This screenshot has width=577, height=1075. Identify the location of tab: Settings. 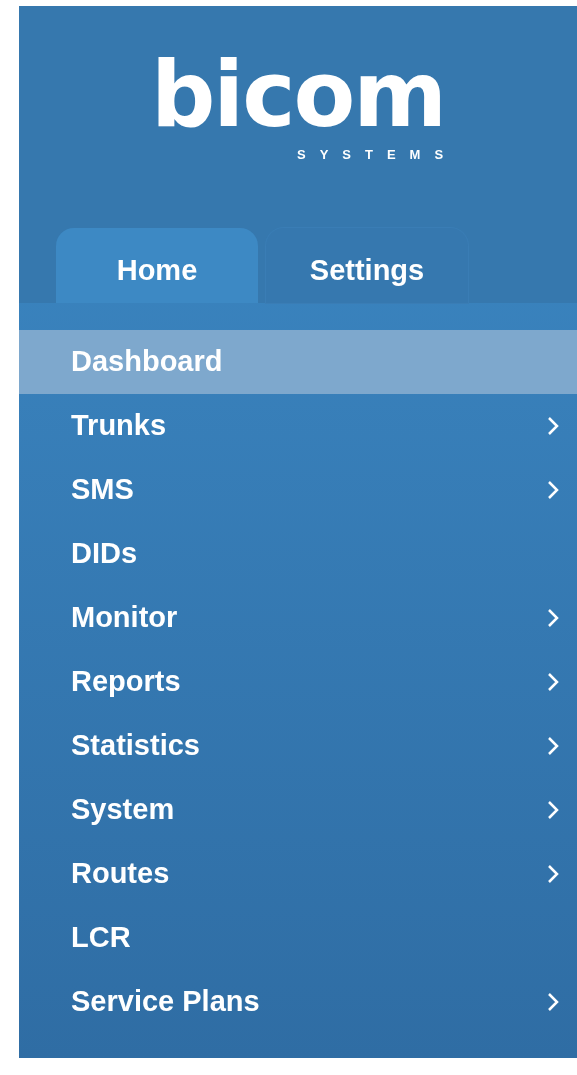
(367, 265).